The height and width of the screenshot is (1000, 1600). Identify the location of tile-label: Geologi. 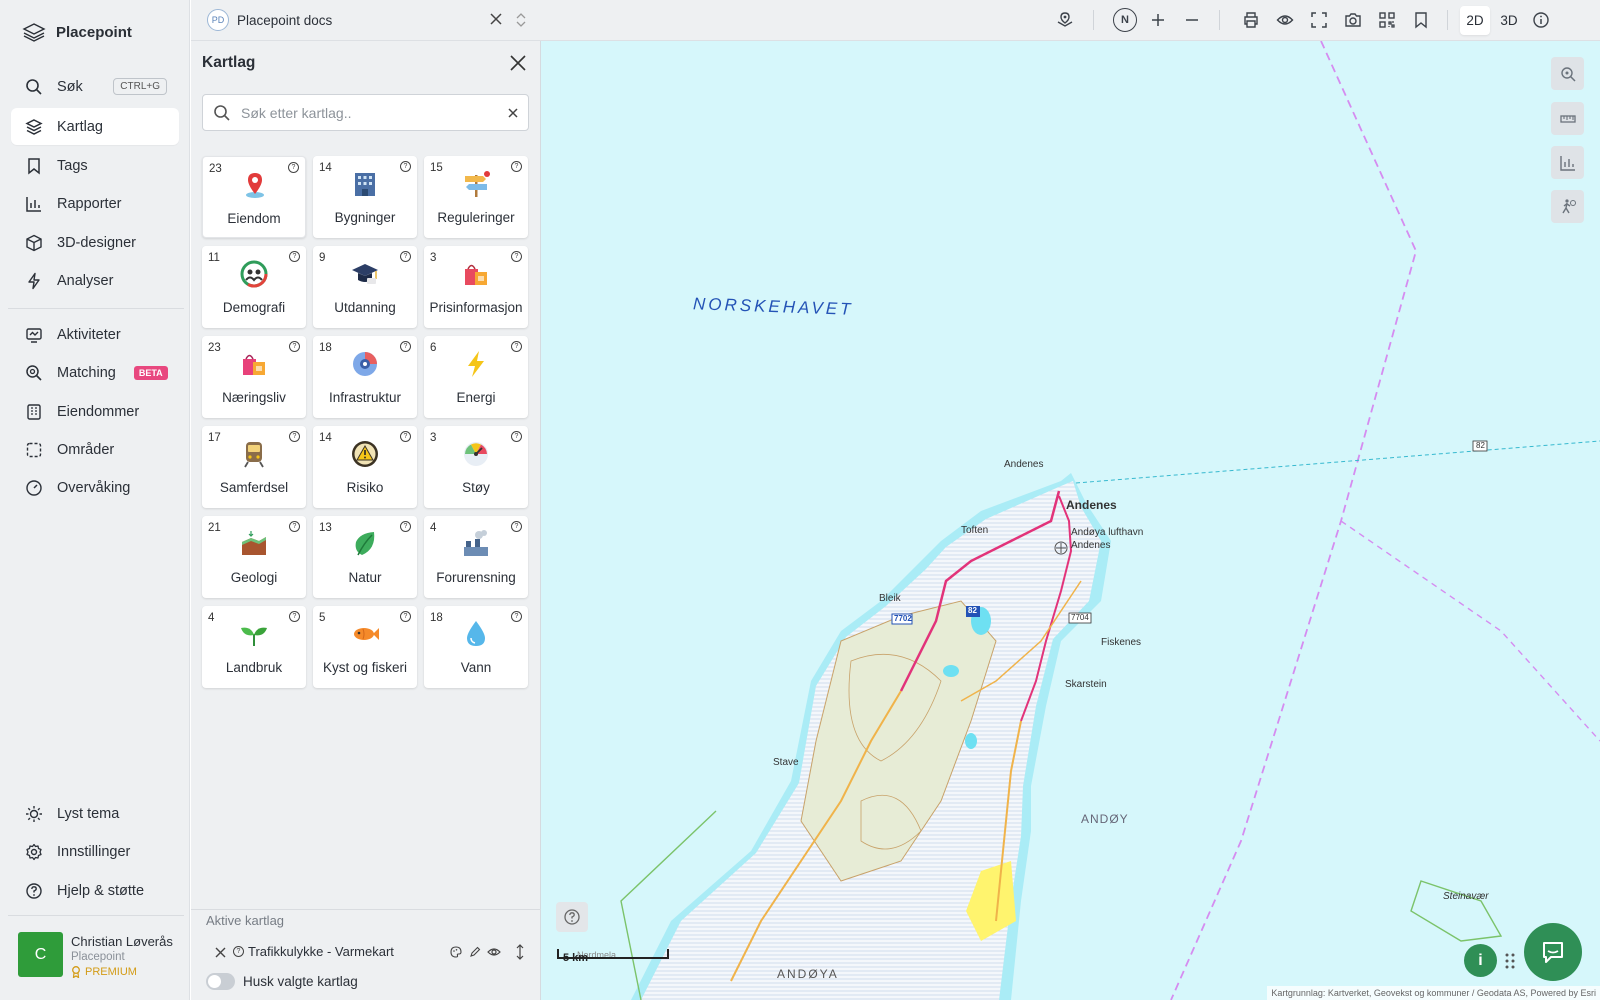
(254, 577).